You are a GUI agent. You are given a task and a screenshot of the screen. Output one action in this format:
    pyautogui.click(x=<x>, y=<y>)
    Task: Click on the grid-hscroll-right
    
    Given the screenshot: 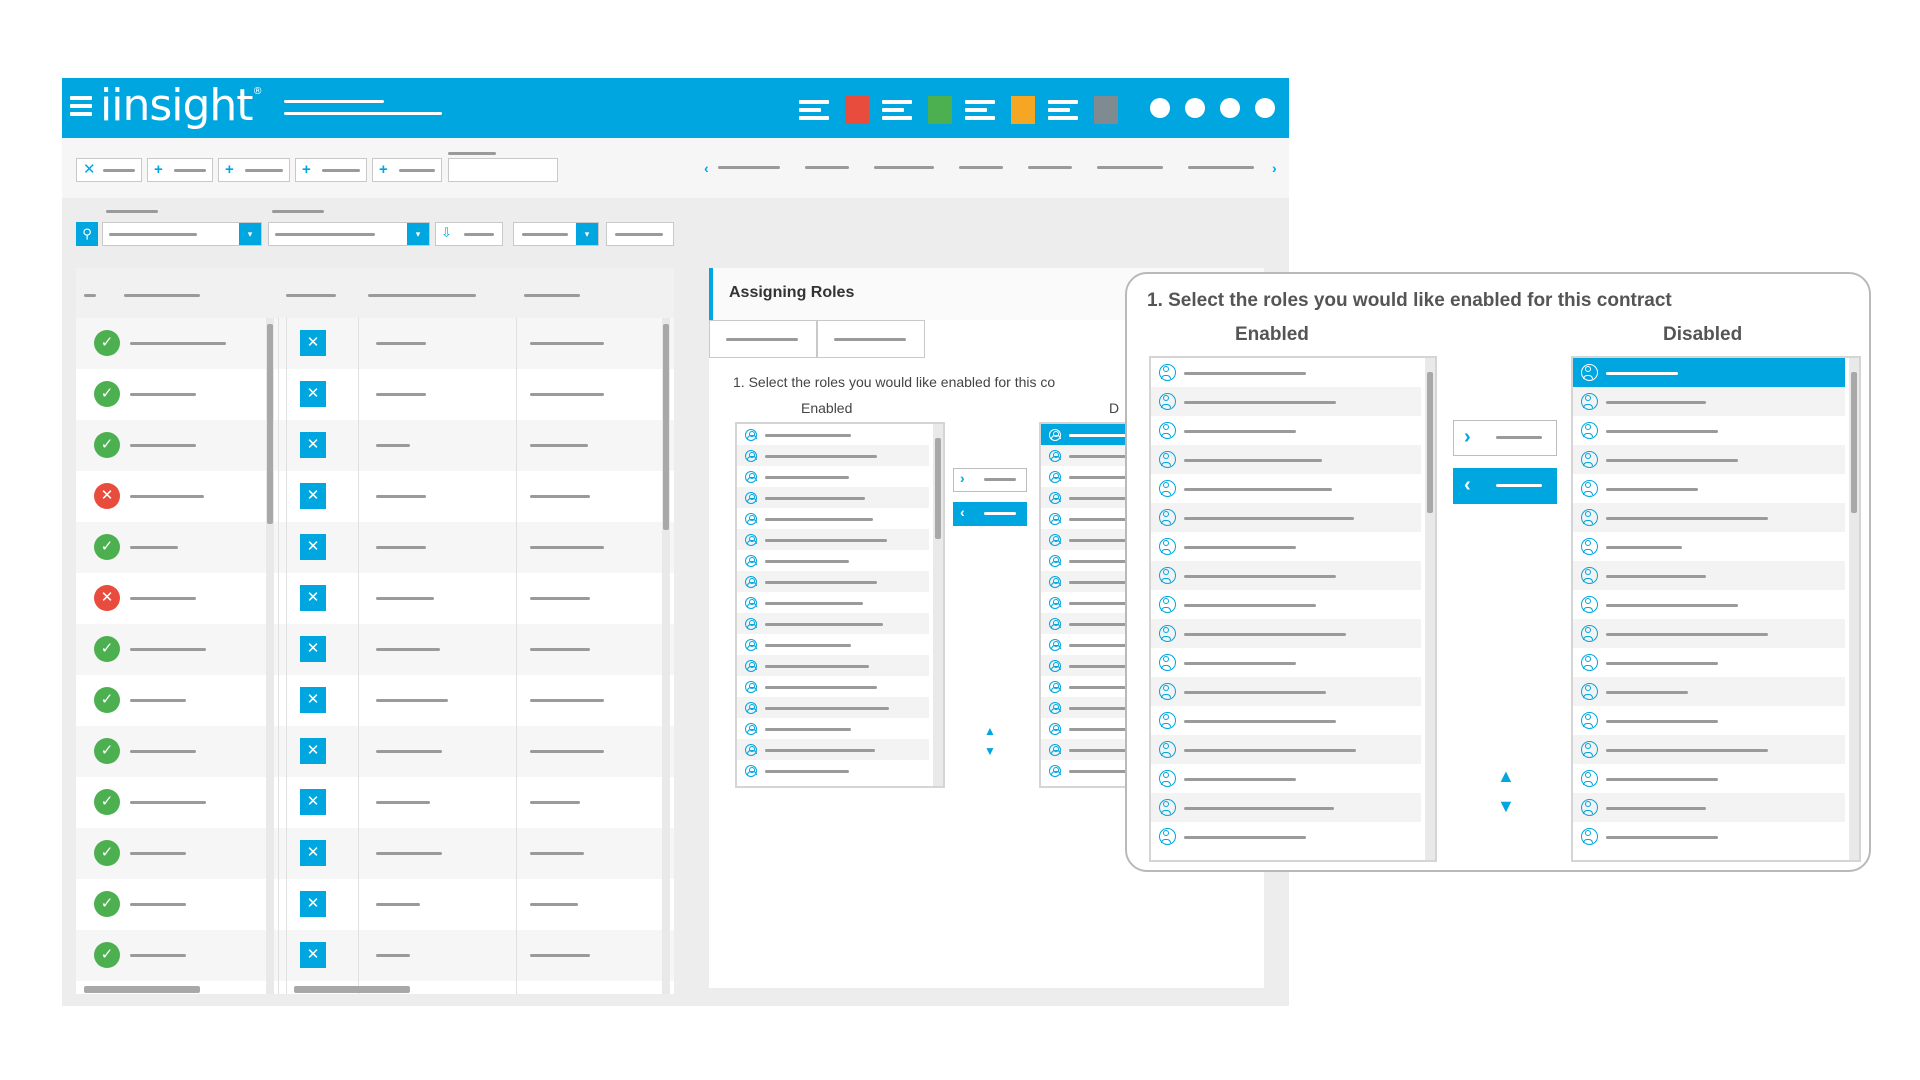 What is the action you would take?
    pyautogui.click(x=352, y=989)
    